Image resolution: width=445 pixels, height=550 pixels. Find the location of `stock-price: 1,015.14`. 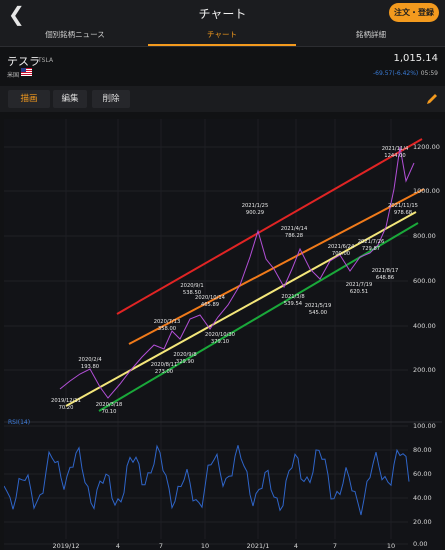

stock-price: 1,015.14 is located at coordinates (415, 58).